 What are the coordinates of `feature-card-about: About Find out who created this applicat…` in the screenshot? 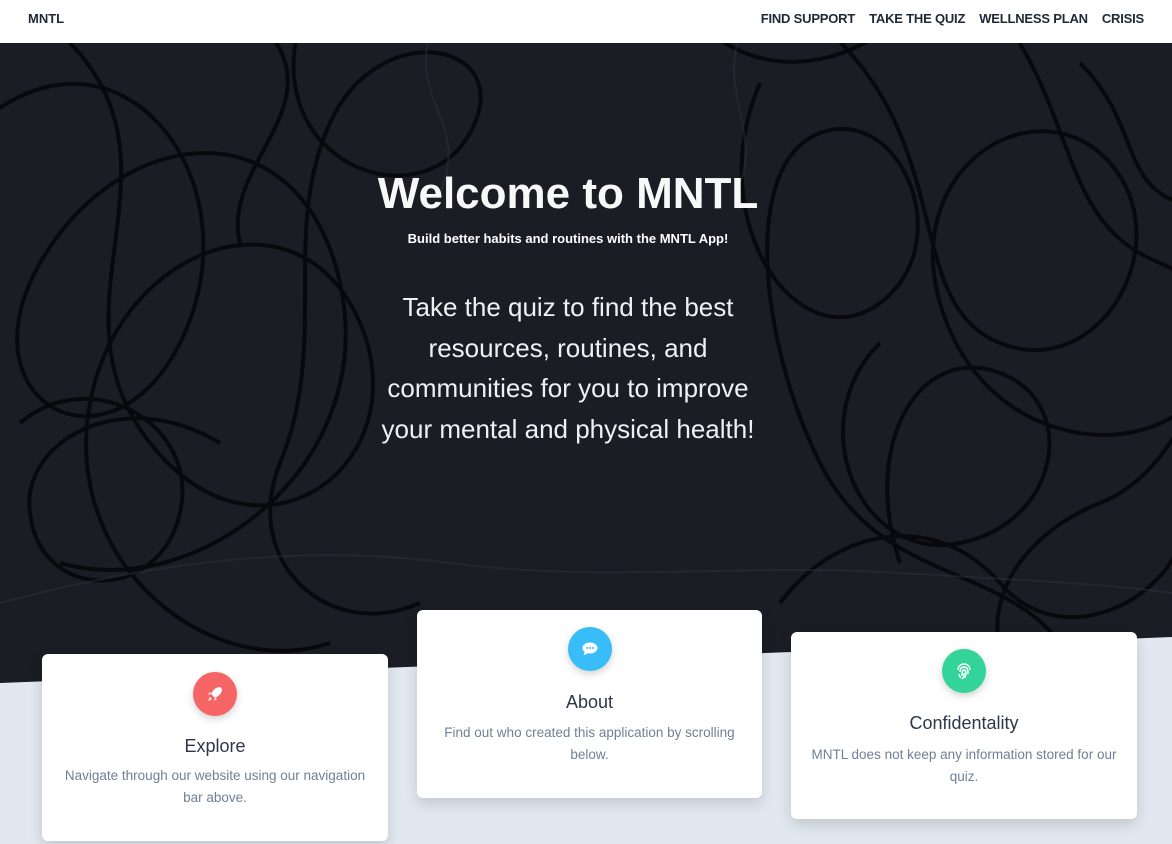 It's located at (589, 704).